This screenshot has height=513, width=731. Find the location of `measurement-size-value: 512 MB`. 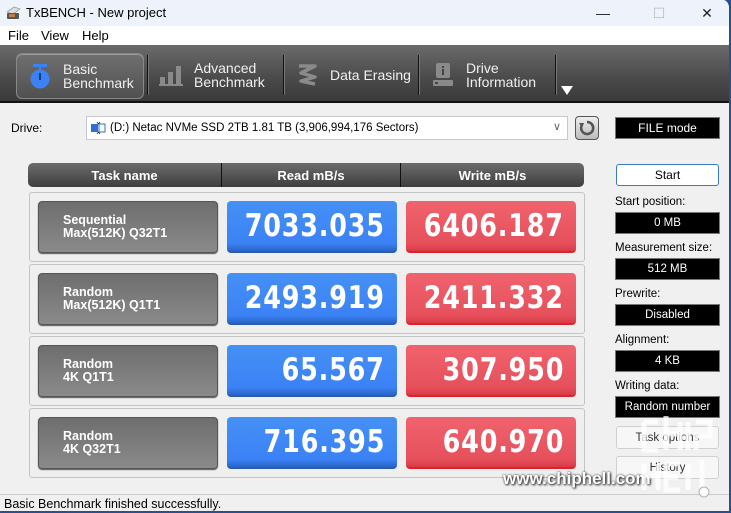

measurement-size-value: 512 MB is located at coordinates (667, 269).